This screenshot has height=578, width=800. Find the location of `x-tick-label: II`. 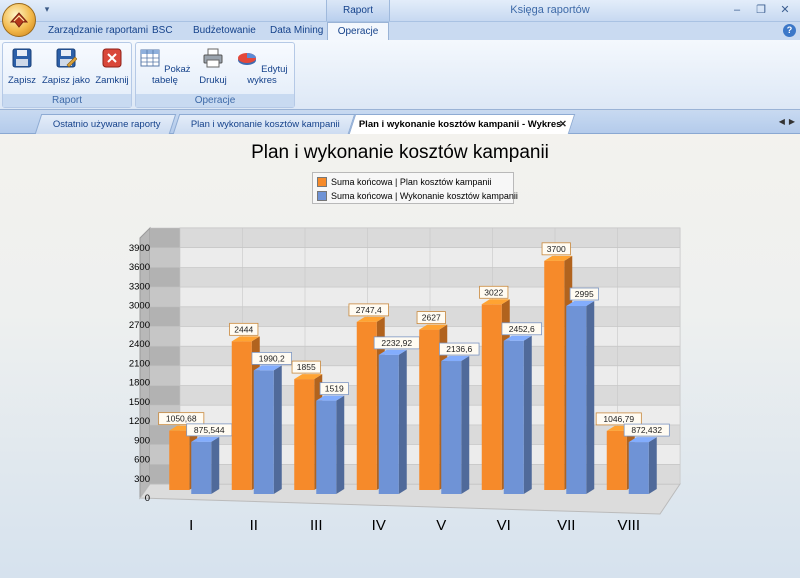

x-tick-label: II is located at coordinates (254, 525).